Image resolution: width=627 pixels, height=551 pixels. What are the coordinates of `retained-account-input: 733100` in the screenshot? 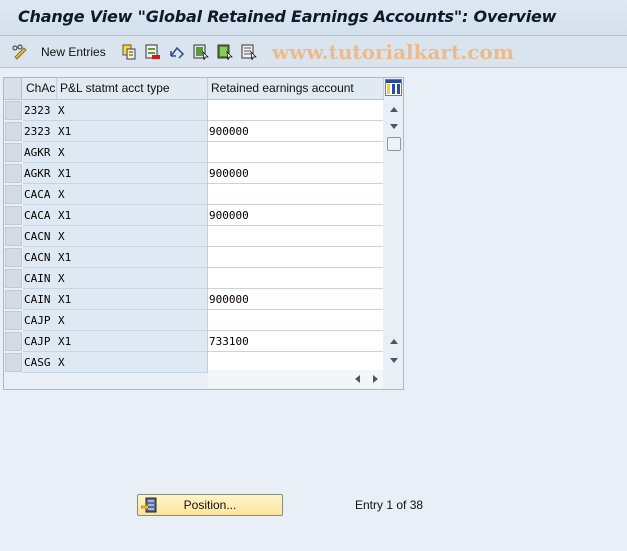 It's located at (295, 341).